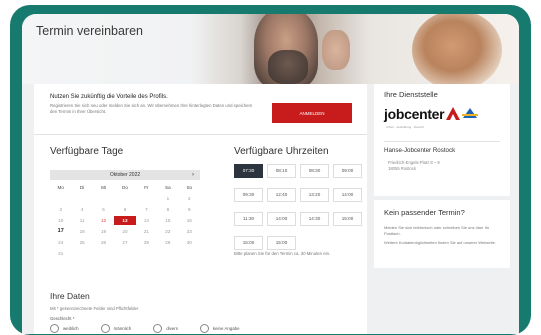 This screenshot has height=335, width=541. I want to click on calendar-day: 22, so click(167, 231).